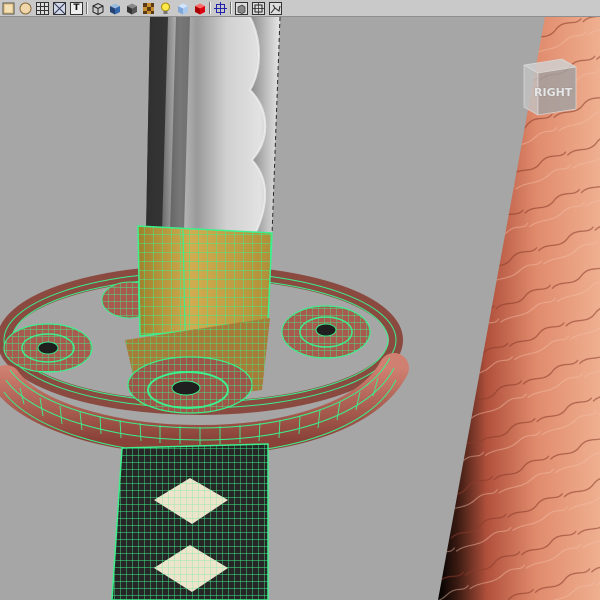 The image size is (600, 600). What do you see at coordinates (326, 332) in the screenshot?
I see `guard-ornament-right` at bounding box center [326, 332].